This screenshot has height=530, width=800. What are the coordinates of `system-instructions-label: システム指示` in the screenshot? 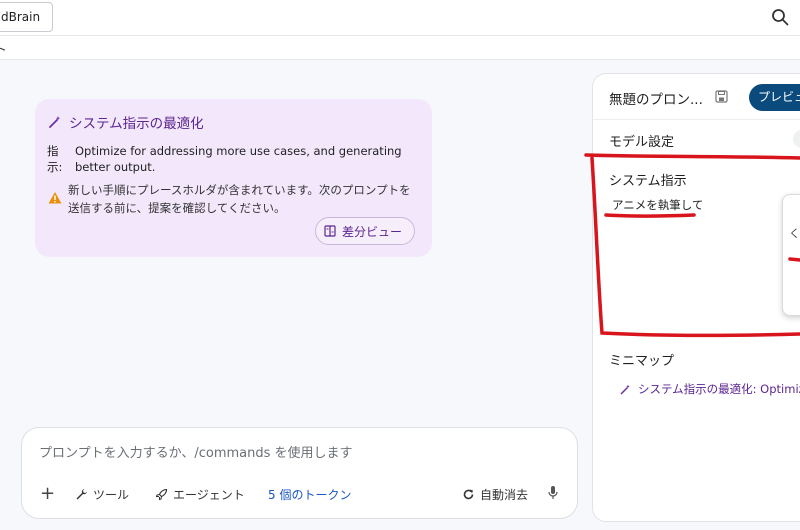 It's located at (648, 181).